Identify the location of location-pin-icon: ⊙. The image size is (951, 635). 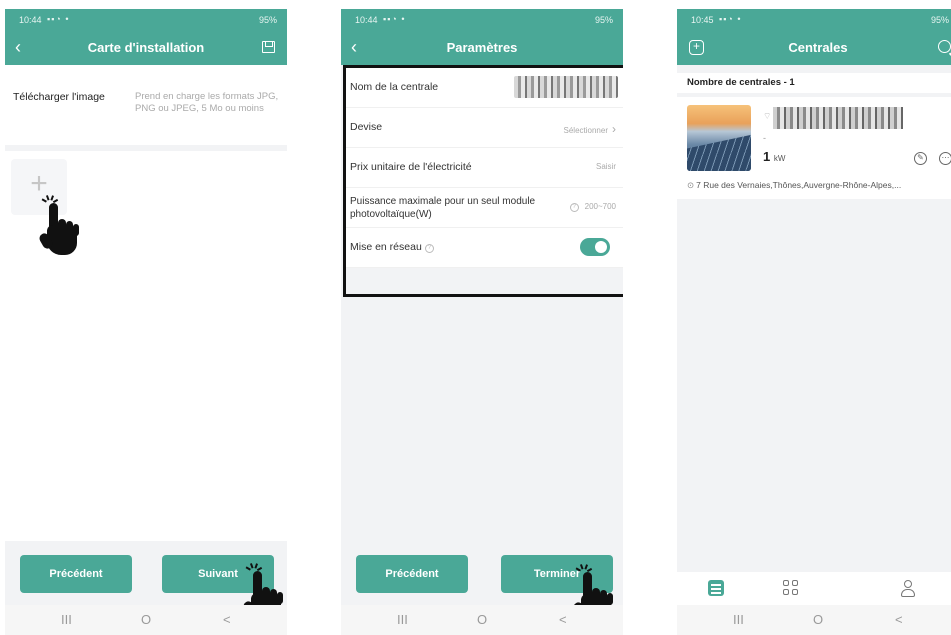
(691, 185).